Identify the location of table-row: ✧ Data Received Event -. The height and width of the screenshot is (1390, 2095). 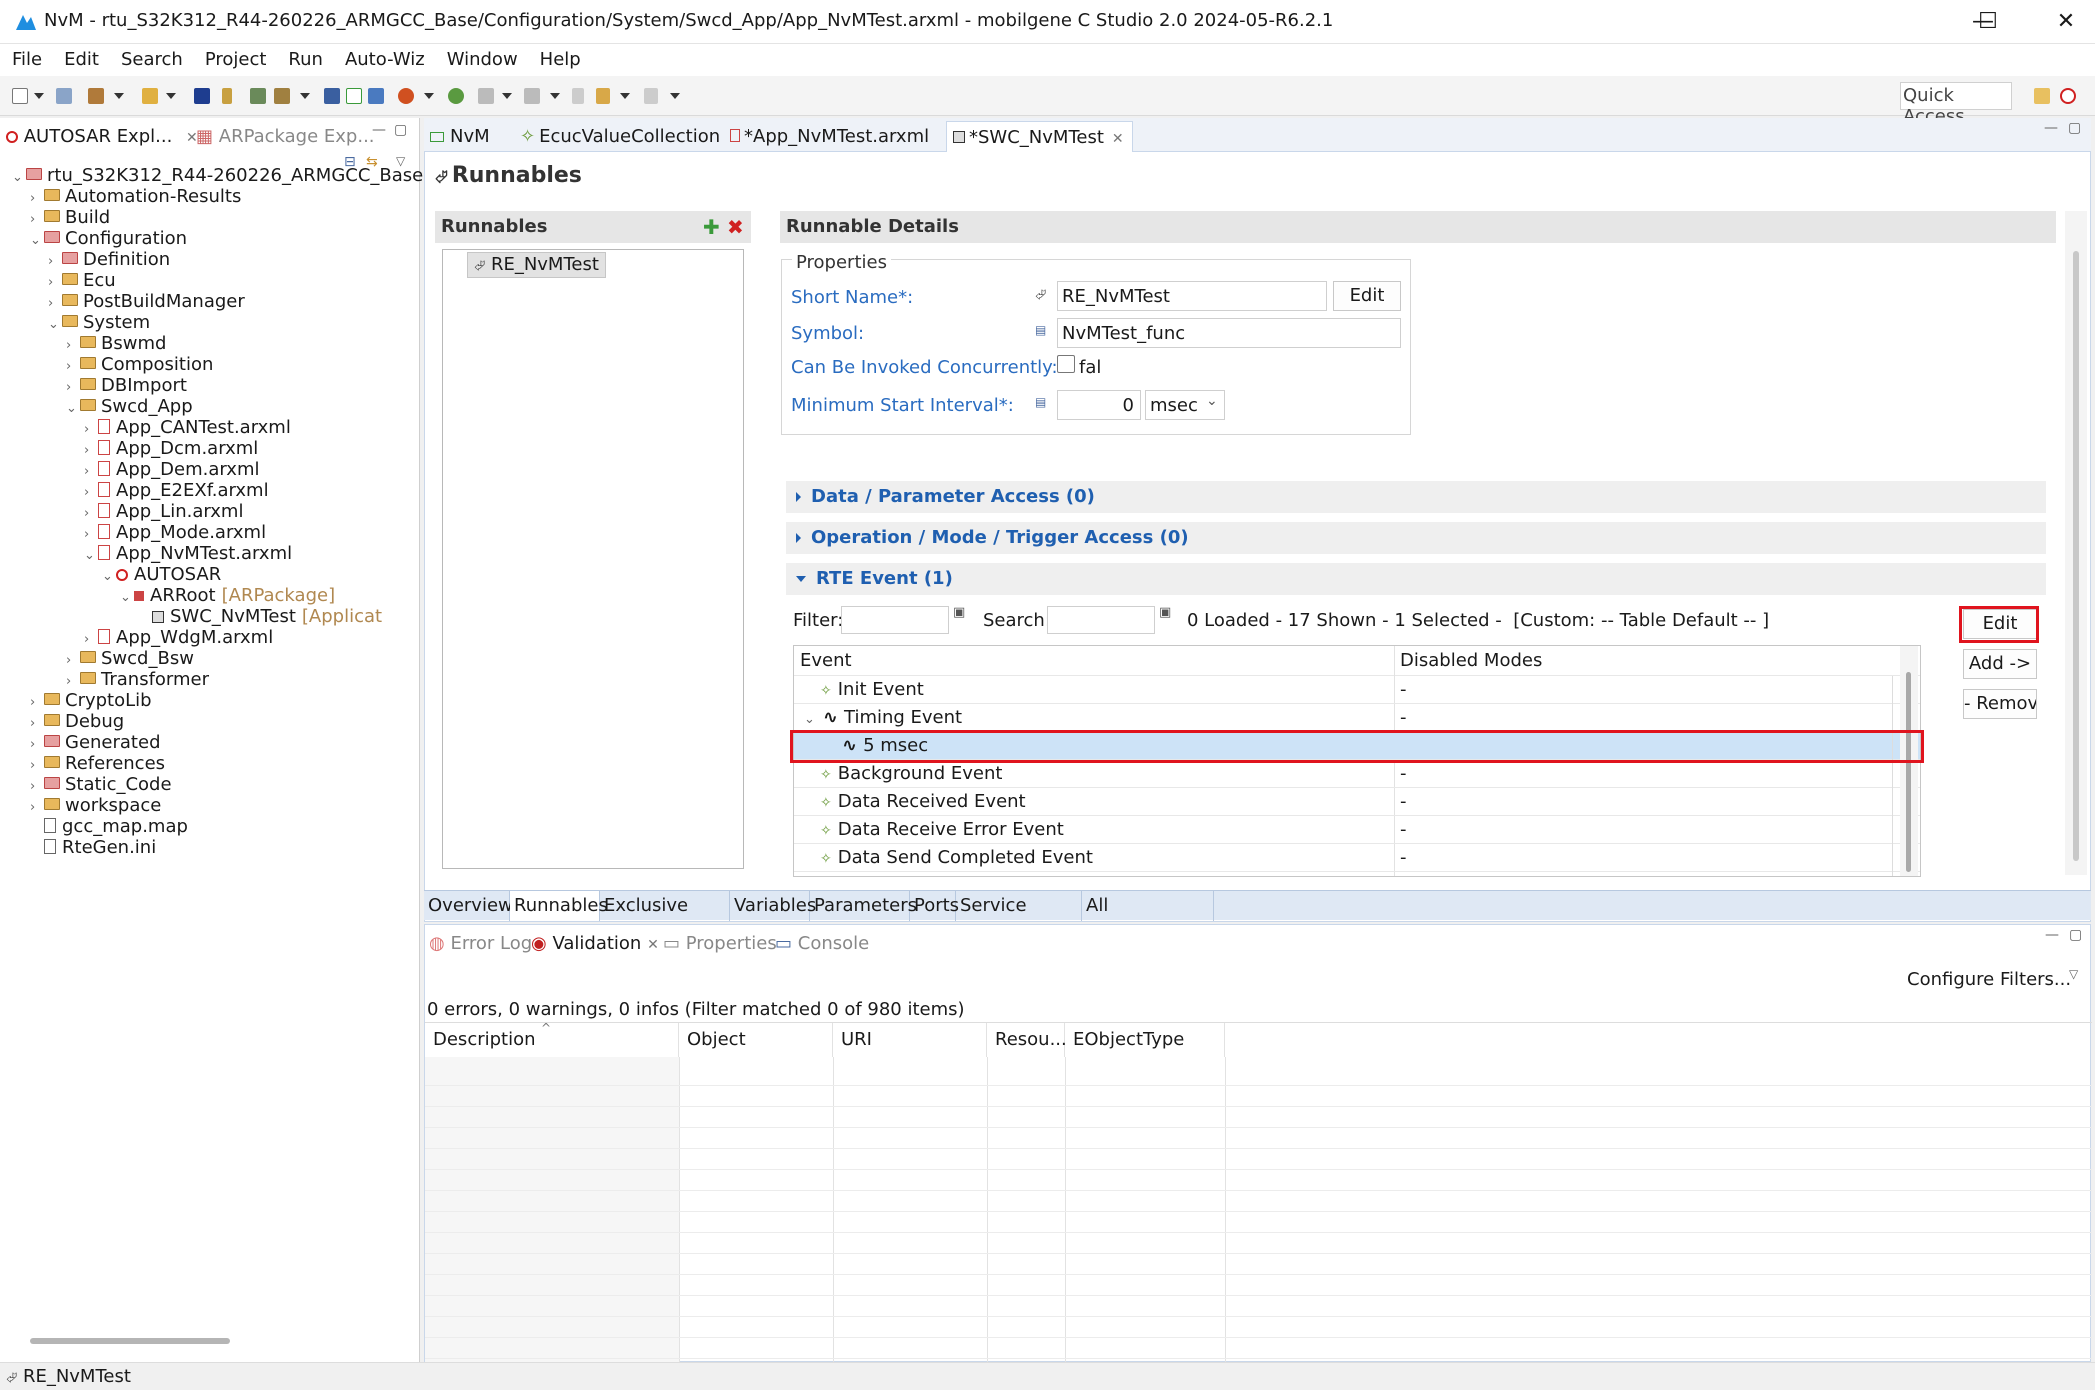
(1357, 802).